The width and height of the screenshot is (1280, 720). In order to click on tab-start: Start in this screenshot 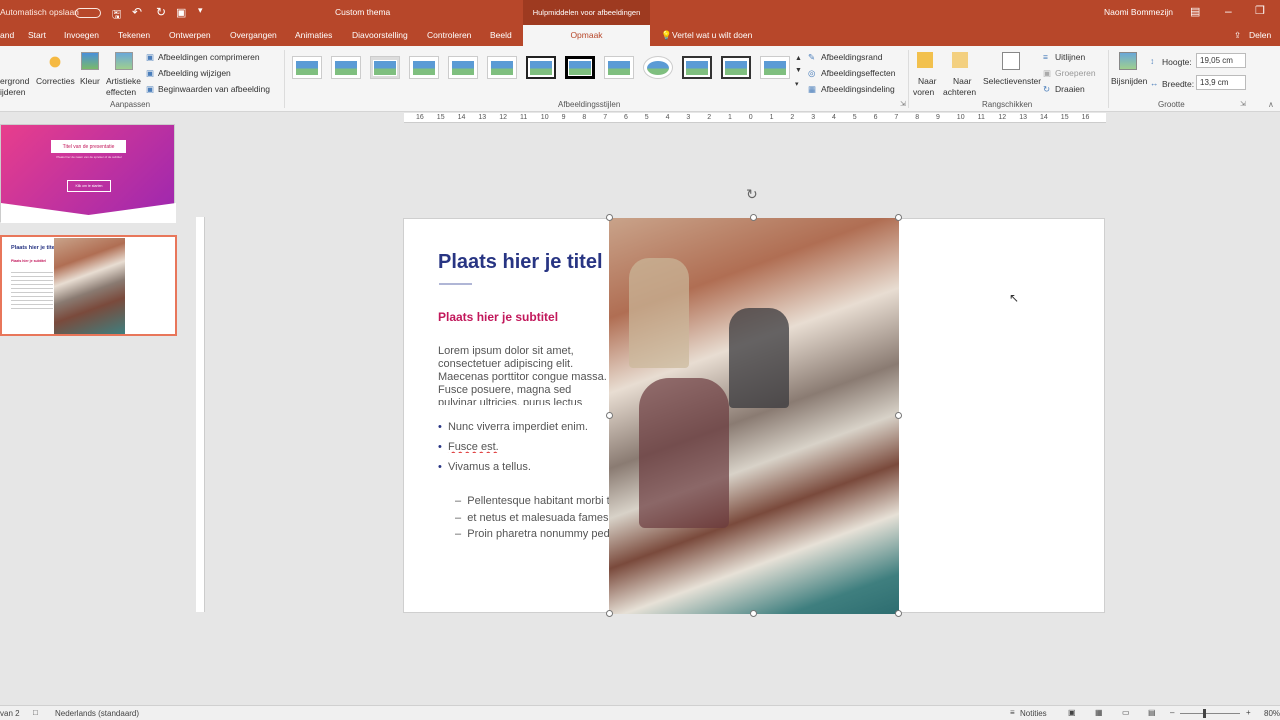, I will do `click(37, 35)`.